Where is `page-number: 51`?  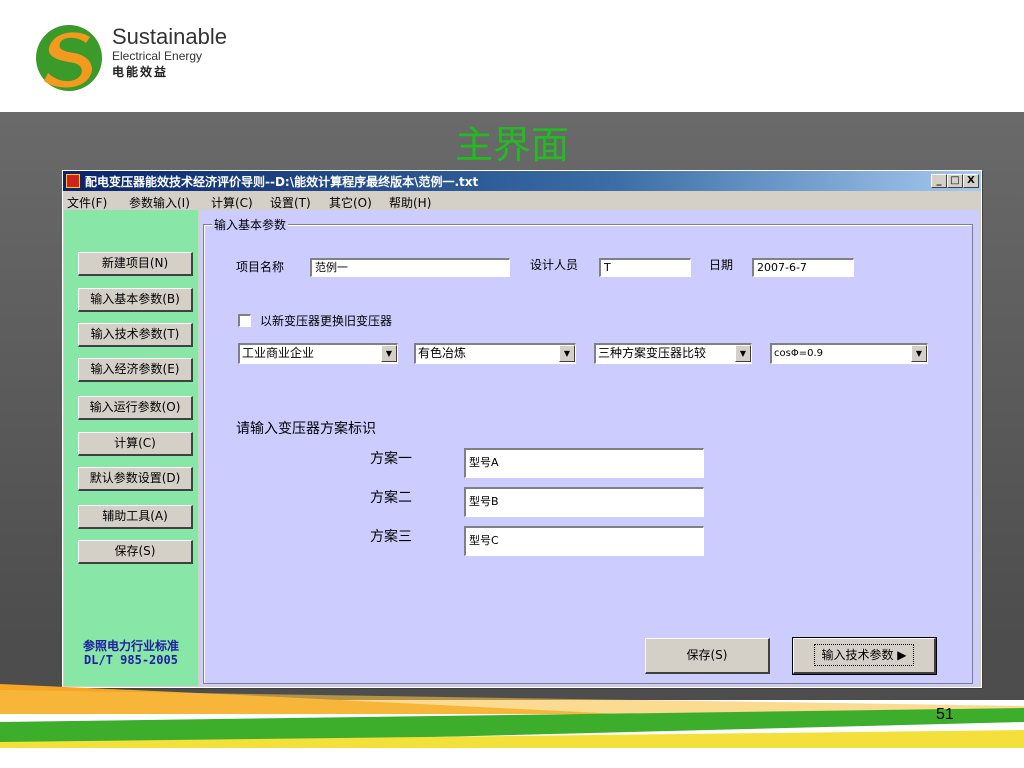
page-number: 51 is located at coordinates (945, 714).